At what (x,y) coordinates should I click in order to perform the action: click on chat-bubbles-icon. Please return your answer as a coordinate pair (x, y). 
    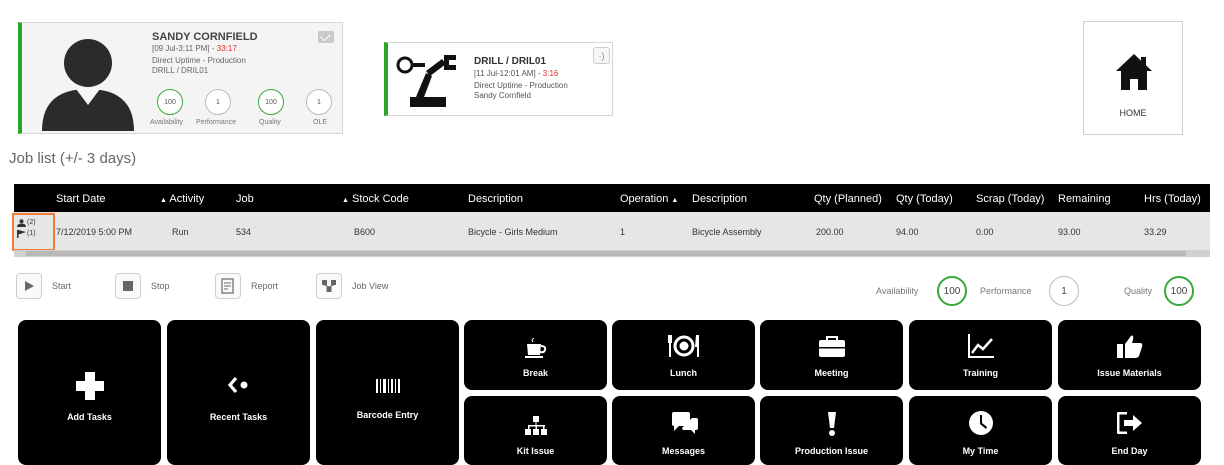
    Looking at the image, I should click on (684, 423).